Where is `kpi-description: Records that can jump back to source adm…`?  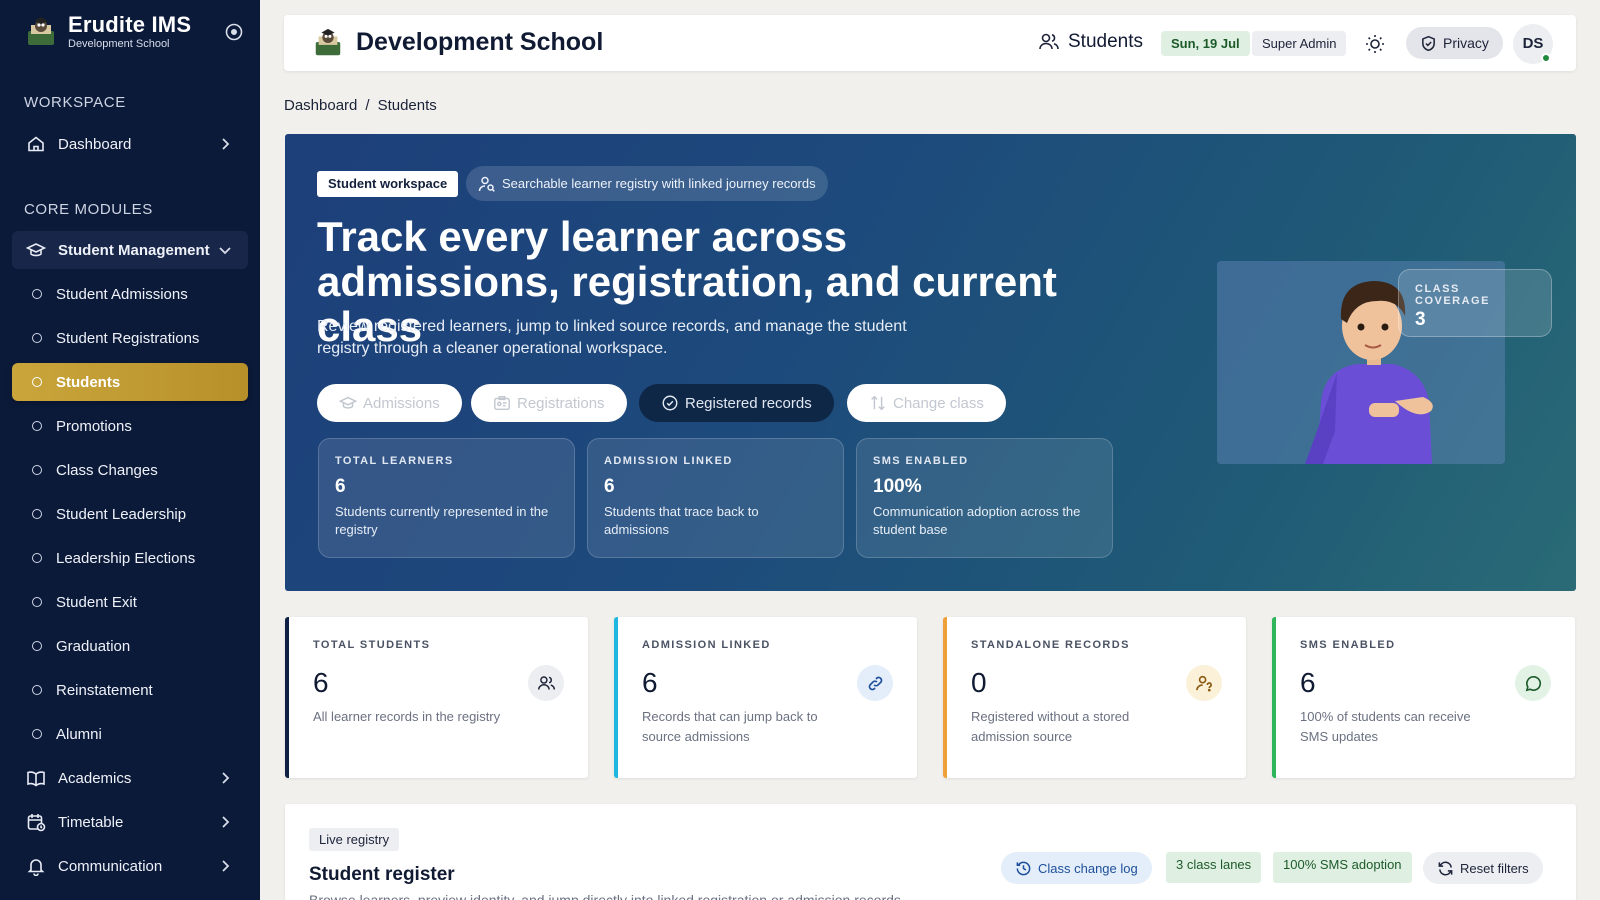
kpi-description: Records that can jump back to source adm… is located at coordinates (730, 726).